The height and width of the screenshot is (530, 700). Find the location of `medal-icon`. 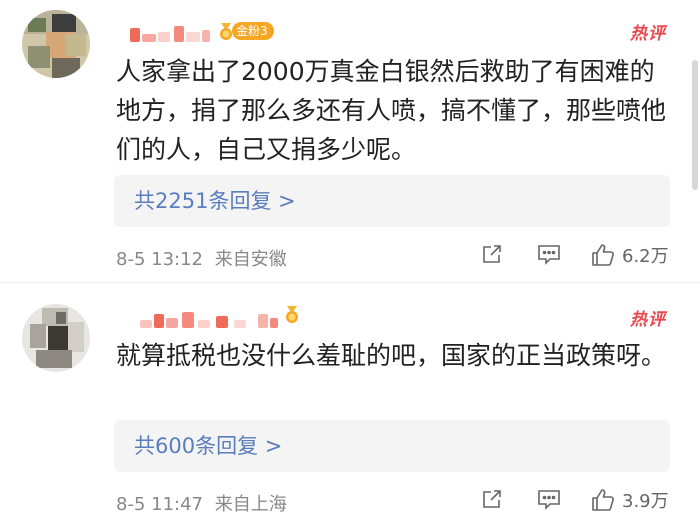

medal-icon is located at coordinates (292, 314).